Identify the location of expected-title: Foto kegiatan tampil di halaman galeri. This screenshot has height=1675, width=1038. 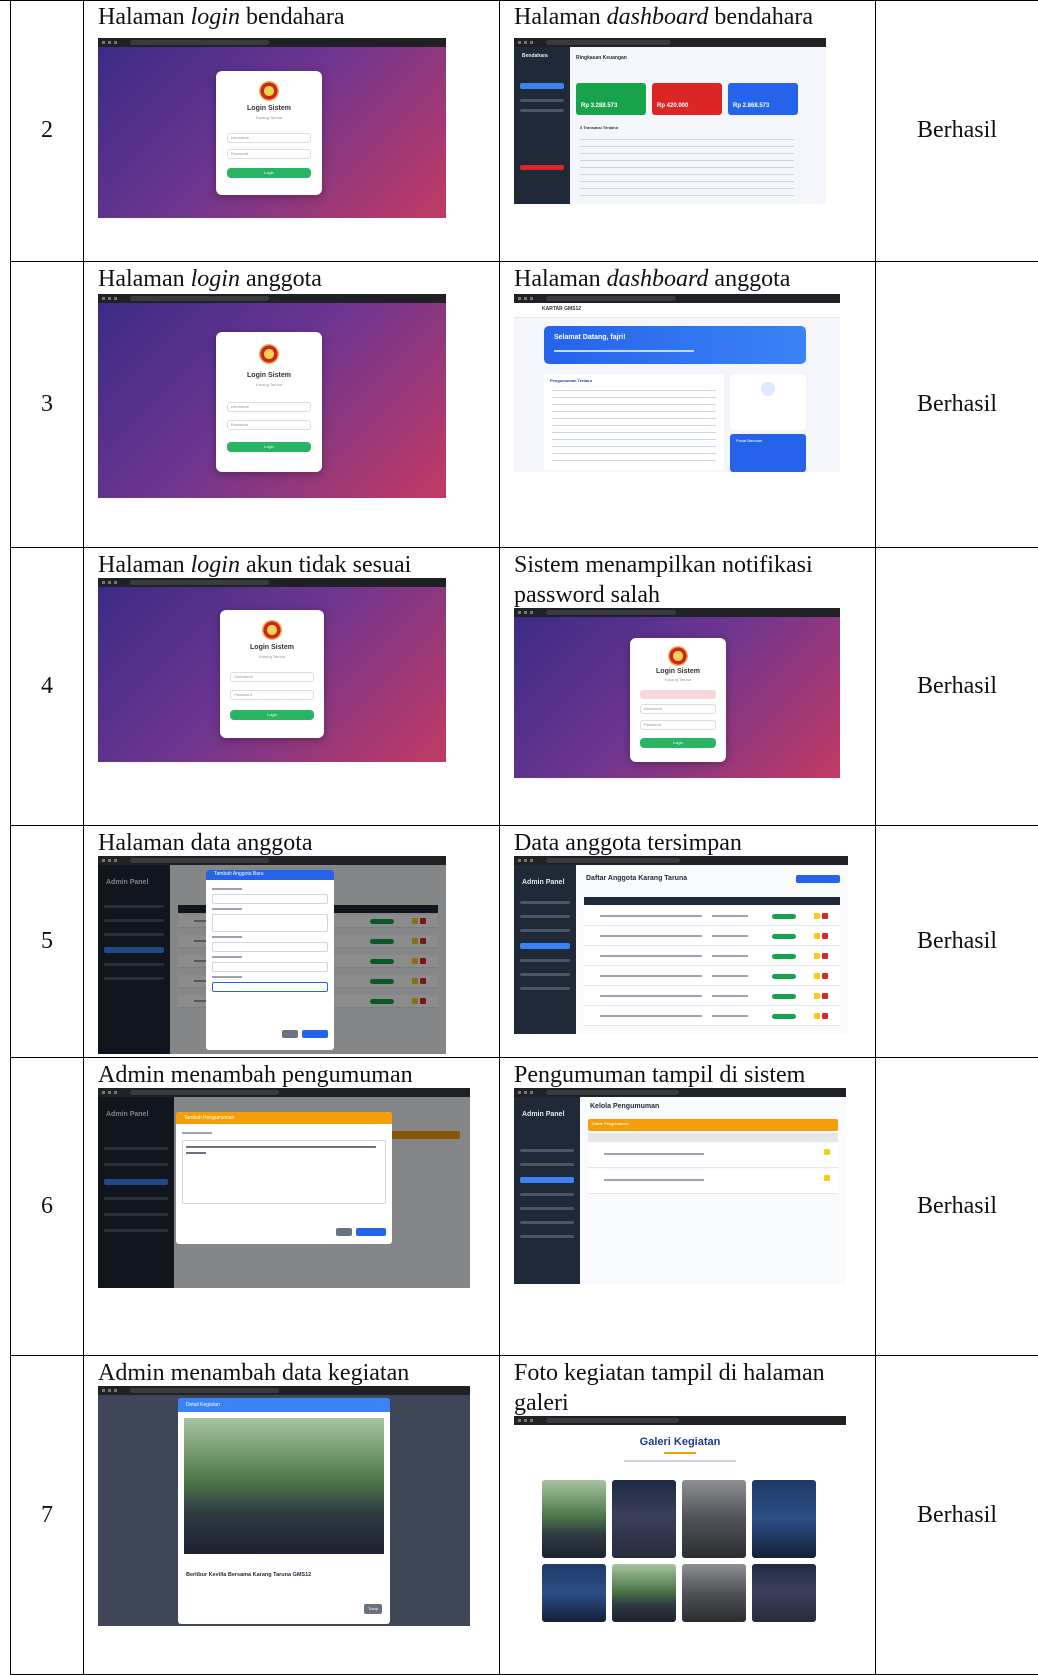
(669, 1388).